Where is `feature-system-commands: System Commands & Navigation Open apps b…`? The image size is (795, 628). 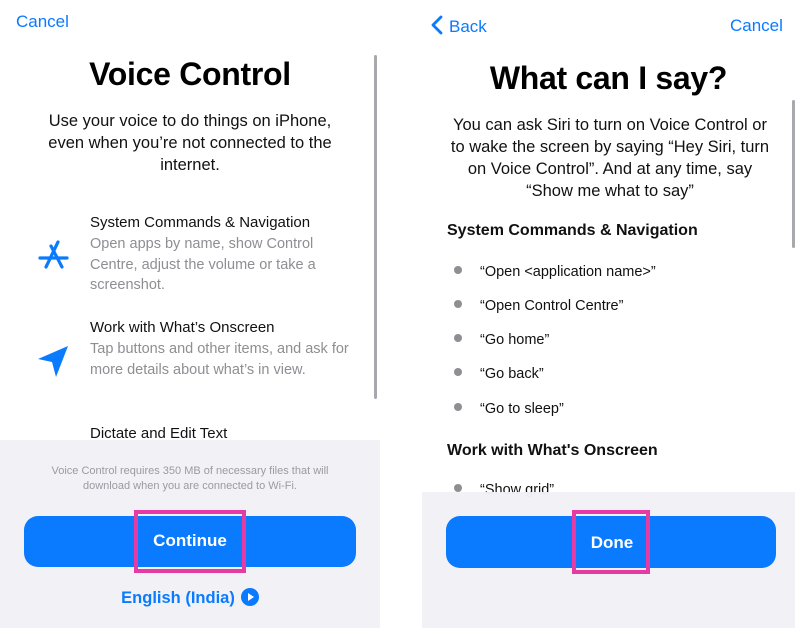
feature-system-commands: System Commands & Navigation Open apps b… is located at coordinates (190, 259).